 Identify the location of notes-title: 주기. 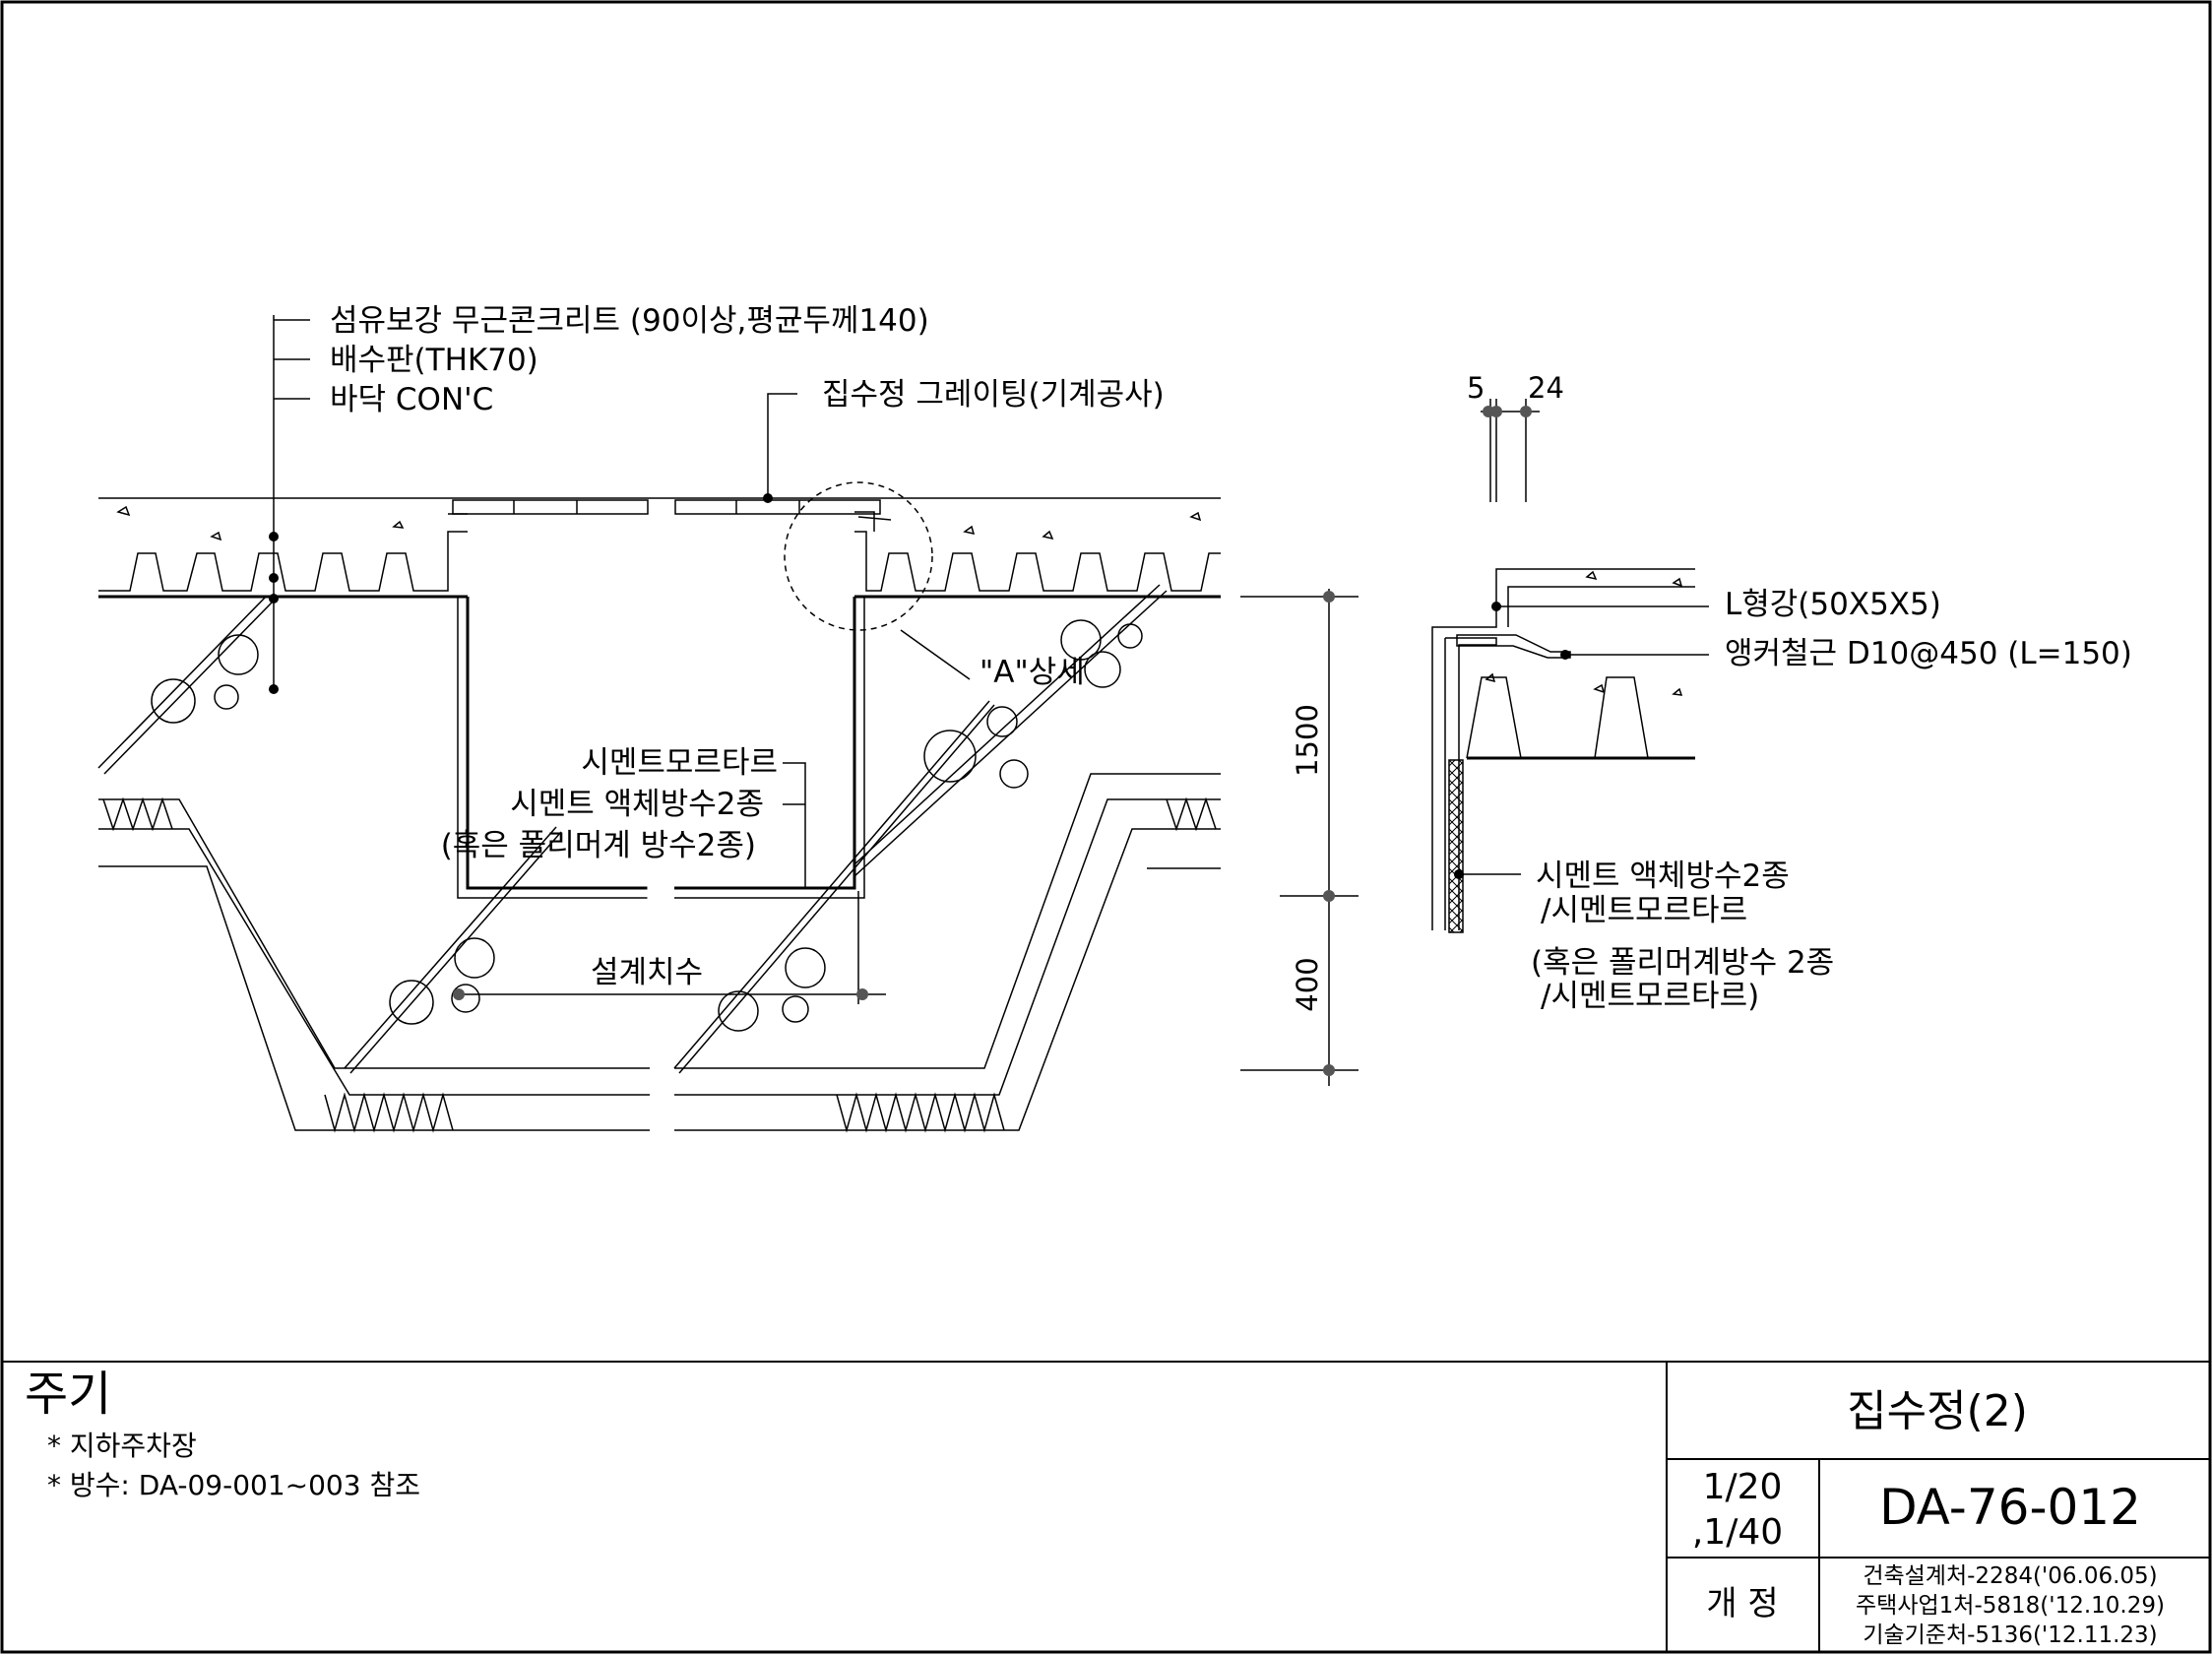
(68, 1395).